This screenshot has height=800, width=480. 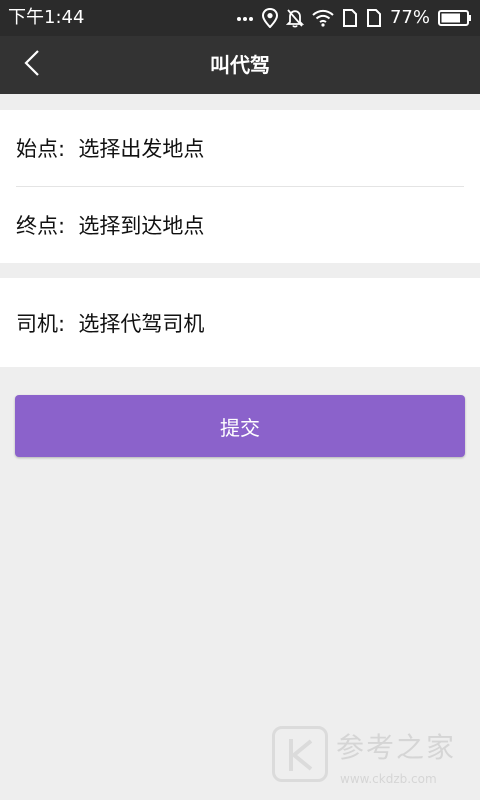 I want to click on nav-bar: 叫代驾, so click(x=240, y=65).